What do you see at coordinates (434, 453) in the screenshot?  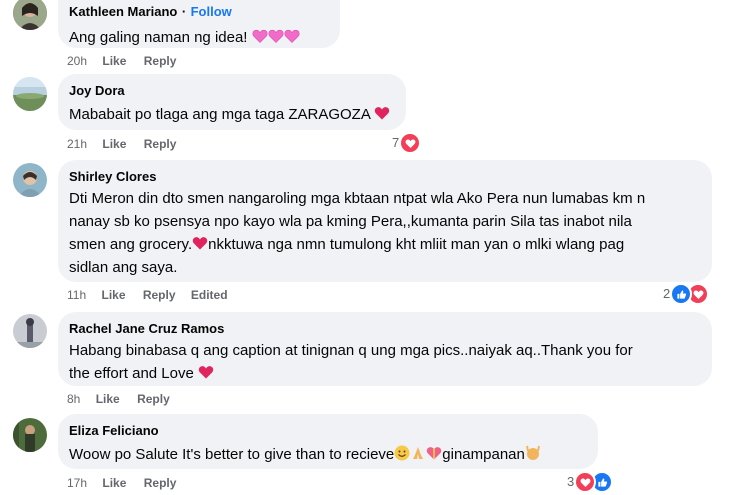 I see `heart-gift-icon` at bounding box center [434, 453].